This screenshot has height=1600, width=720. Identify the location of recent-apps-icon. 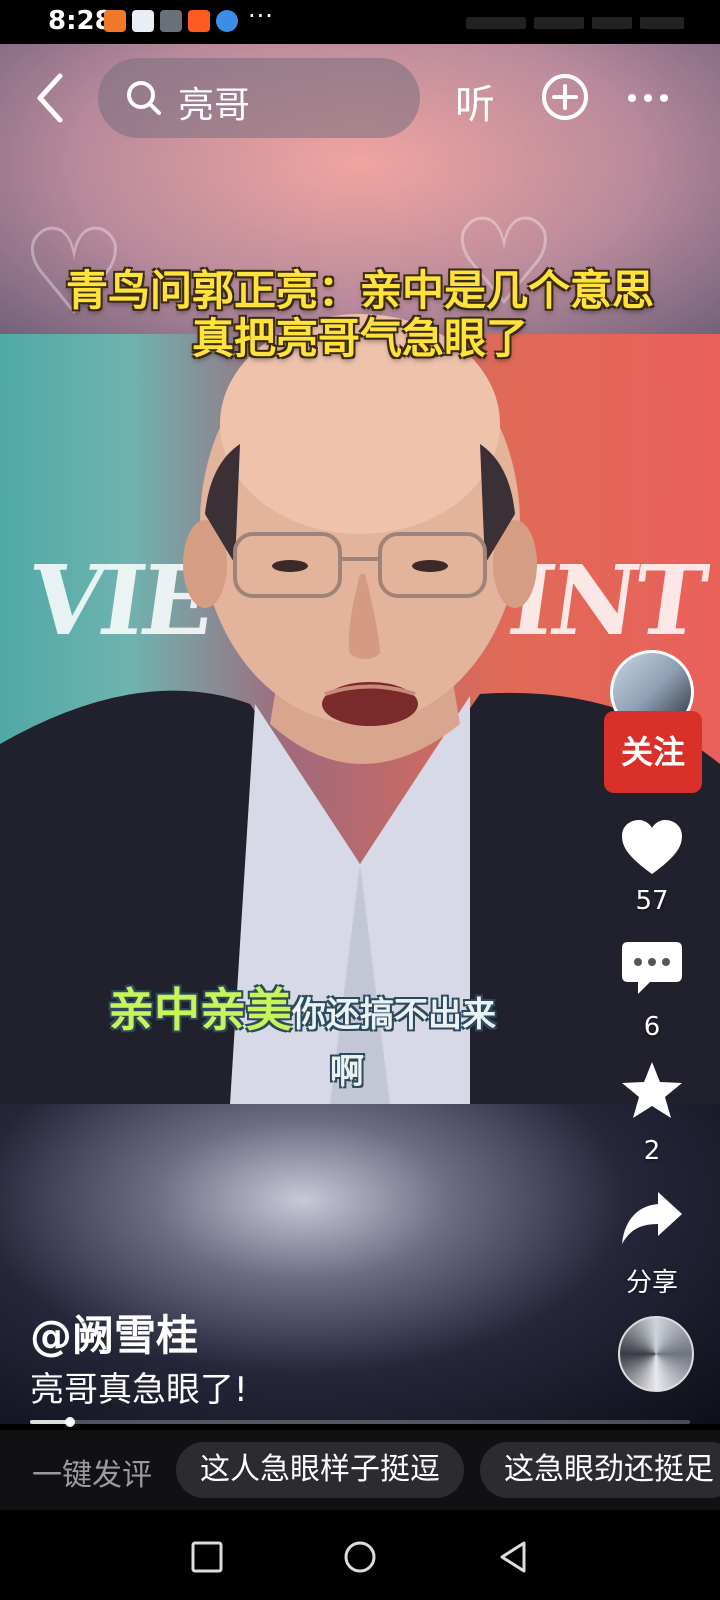
(207, 1557).